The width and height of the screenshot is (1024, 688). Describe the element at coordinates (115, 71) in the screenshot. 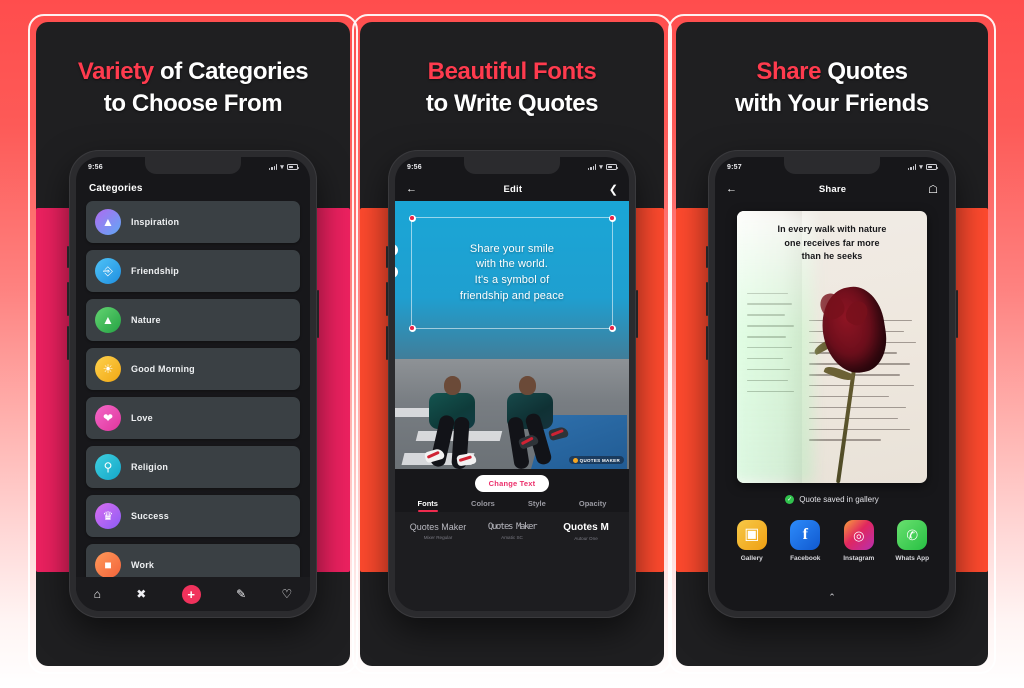

I see `headline-highlight: Variety` at that location.